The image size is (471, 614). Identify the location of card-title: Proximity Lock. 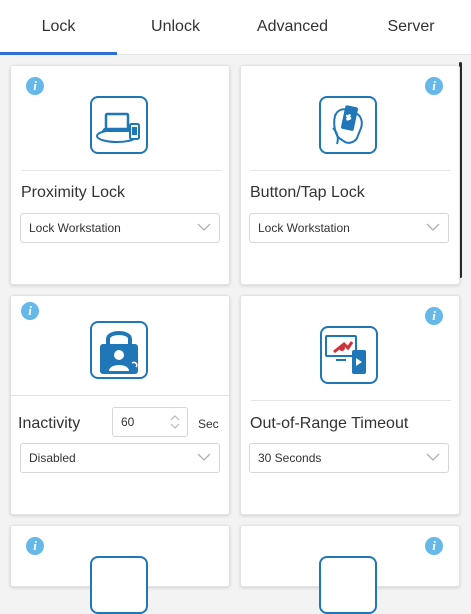
(73, 192).